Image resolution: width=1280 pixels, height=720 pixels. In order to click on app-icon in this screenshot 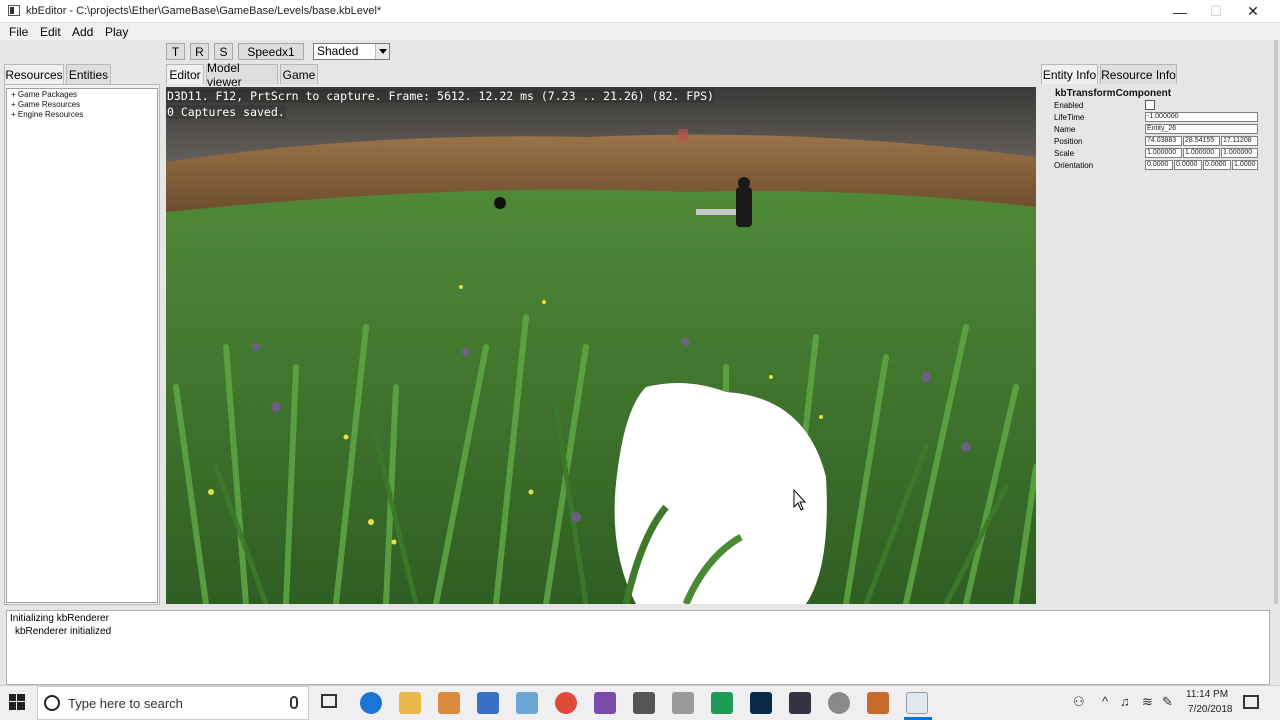, I will do `click(14, 10)`.